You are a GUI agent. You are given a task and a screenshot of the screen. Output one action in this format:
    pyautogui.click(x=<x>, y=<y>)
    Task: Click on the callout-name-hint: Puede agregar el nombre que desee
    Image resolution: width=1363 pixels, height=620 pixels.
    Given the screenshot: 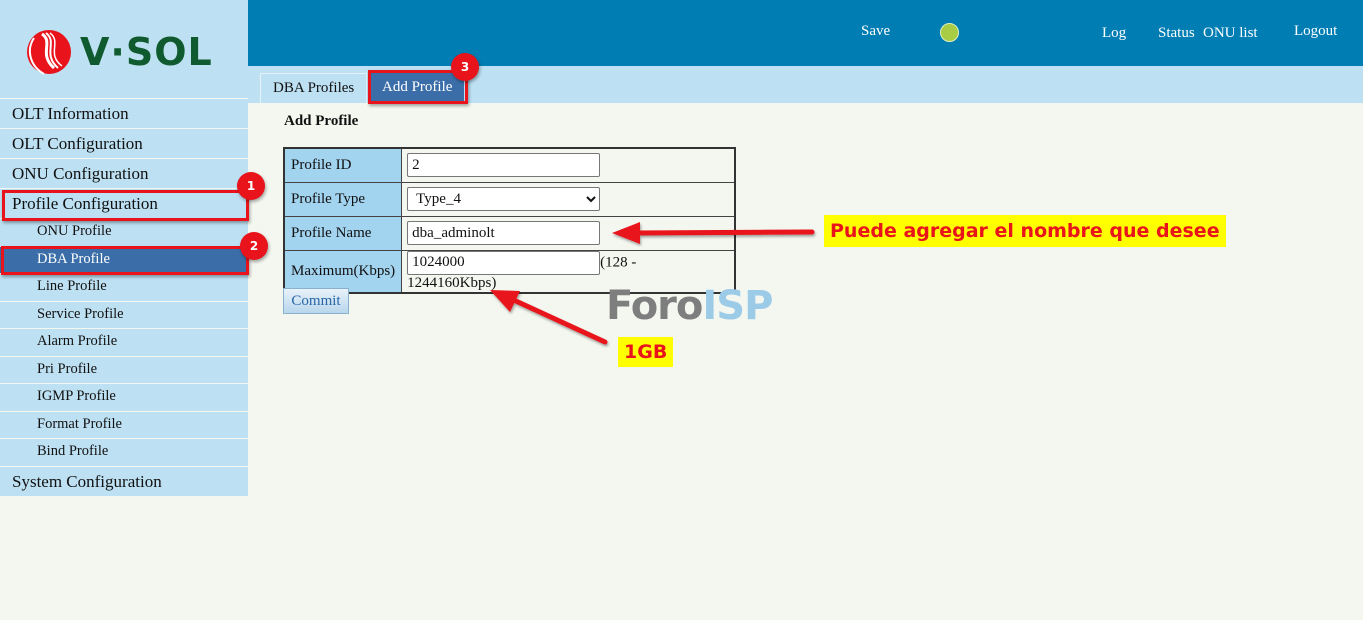 What is the action you would take?
    pyautogui.click(x=1025, y=231)
    